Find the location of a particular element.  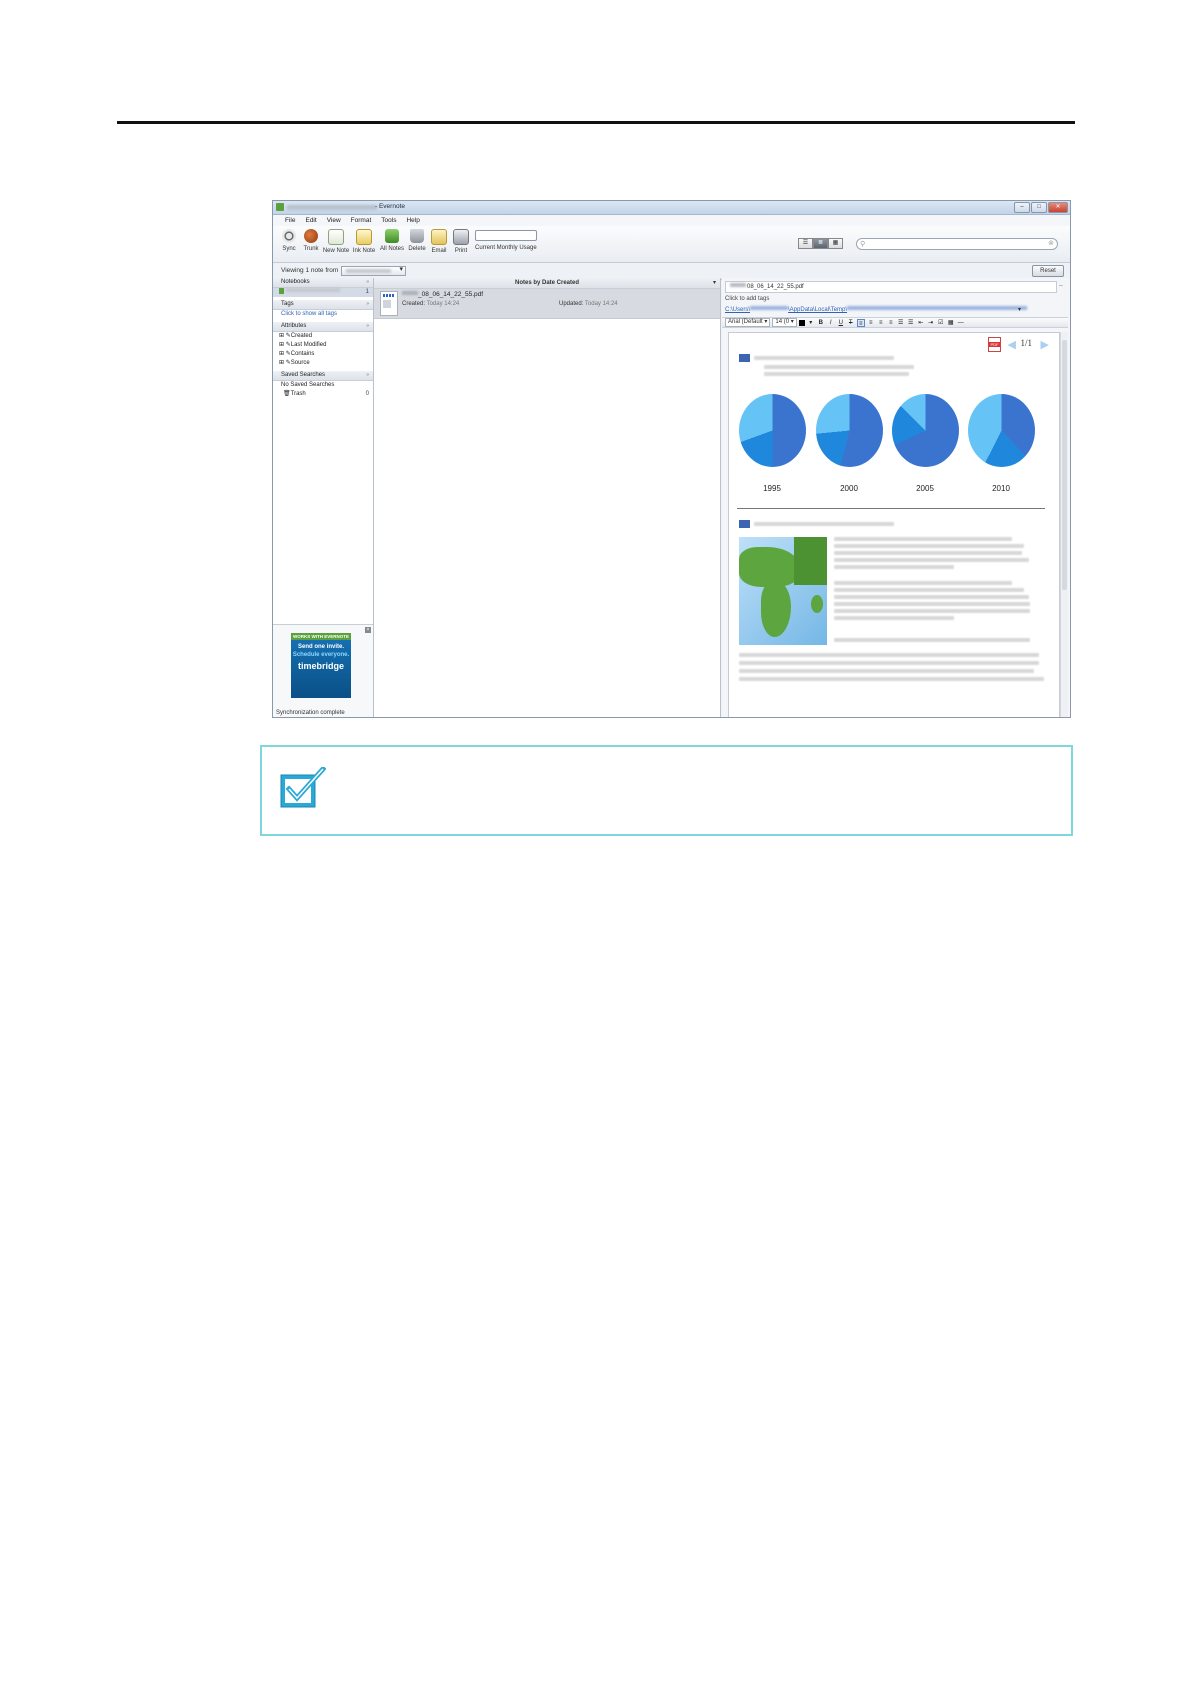

saved-searches-header: Saved Searches» is located at coordinates (323, 376).